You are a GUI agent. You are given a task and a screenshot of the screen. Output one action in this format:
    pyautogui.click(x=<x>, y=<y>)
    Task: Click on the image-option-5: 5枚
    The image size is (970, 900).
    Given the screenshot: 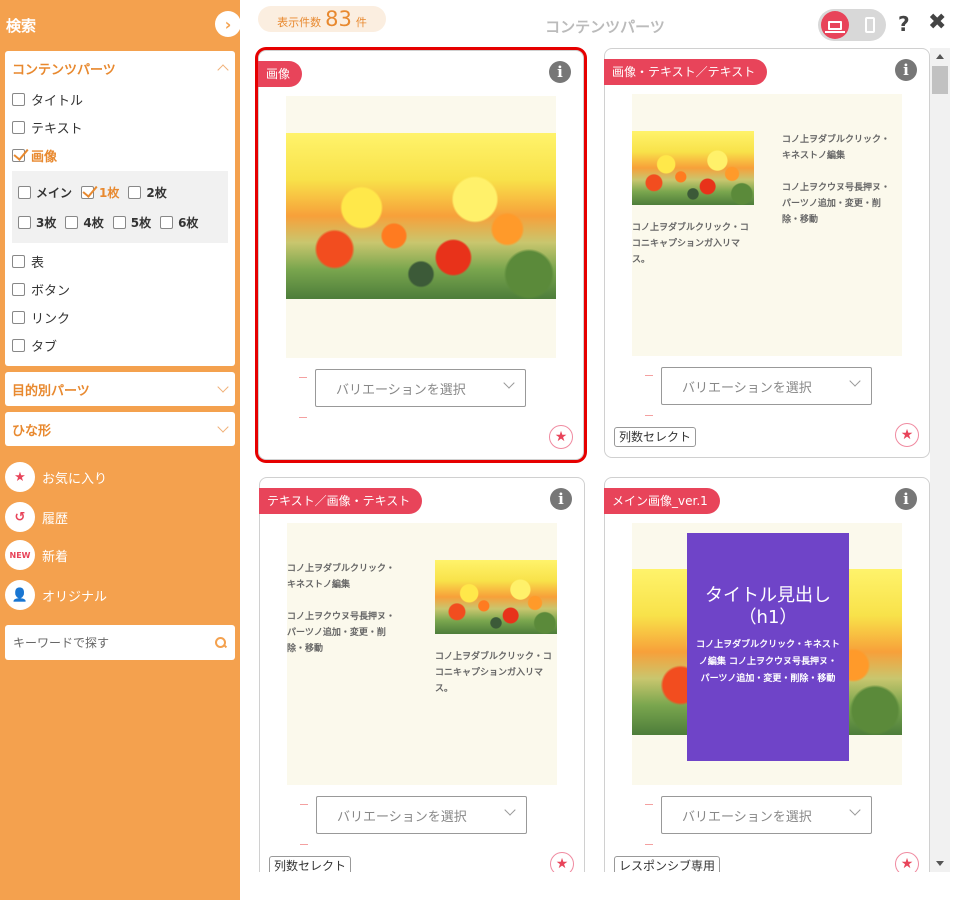 What is the action you would take?
    pyautogui.click(x=131, y=222)
    